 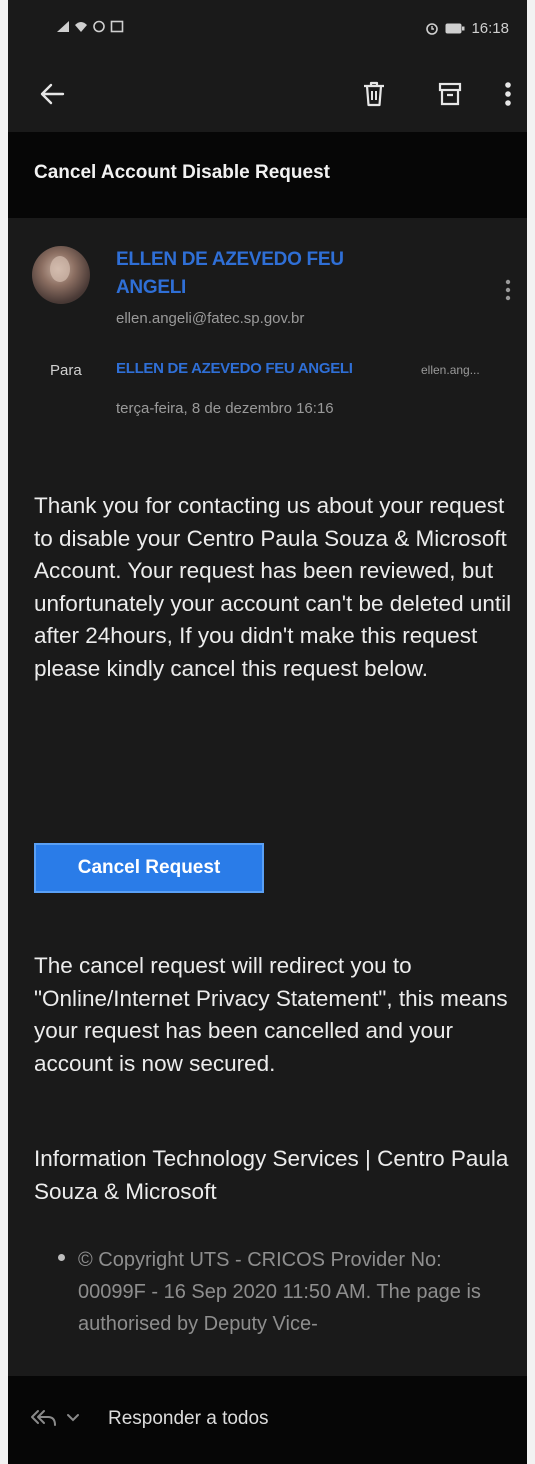 What do you see at coordinates (261, 274) in the screenshot?
I see `sender-name: ELLEN DE AZEVEDO FEU ANGELI` at bounding box center [261, 274].